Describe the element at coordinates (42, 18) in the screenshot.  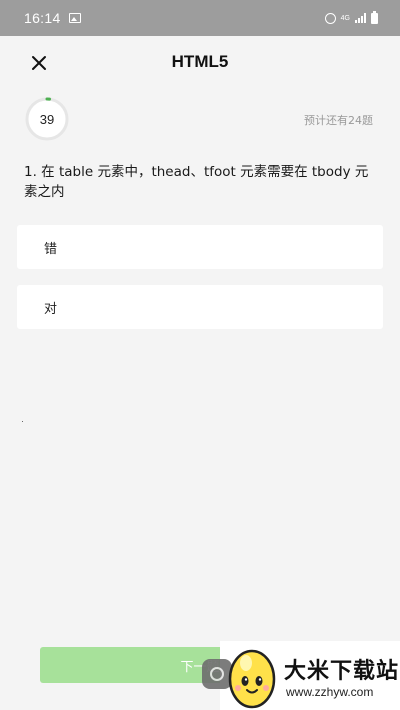
I see `status-time: 16:14` at that location.